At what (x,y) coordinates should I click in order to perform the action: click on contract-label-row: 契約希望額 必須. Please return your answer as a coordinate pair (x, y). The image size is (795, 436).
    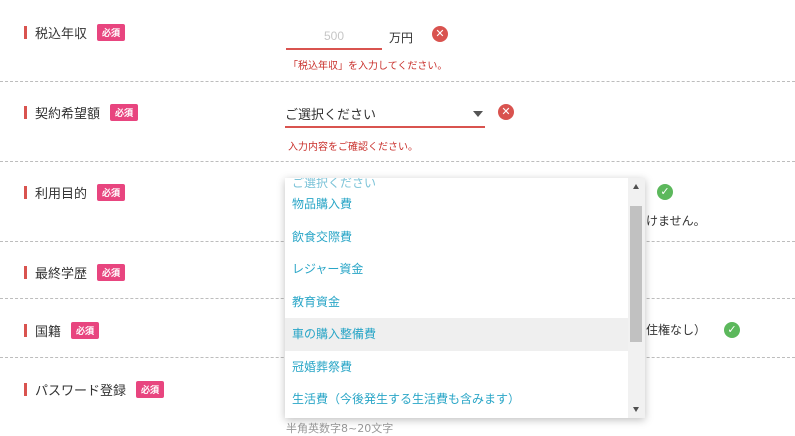
    Looking at the image, I should click on (81, 112).